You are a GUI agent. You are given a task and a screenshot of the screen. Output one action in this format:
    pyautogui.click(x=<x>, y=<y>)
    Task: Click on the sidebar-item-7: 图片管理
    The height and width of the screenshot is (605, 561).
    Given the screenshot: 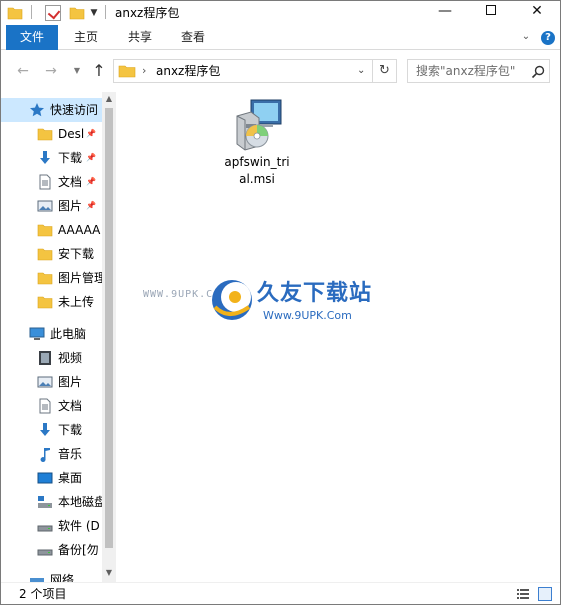 What is the action you would take?
    pyautogui.click(x=52, y=278)
    